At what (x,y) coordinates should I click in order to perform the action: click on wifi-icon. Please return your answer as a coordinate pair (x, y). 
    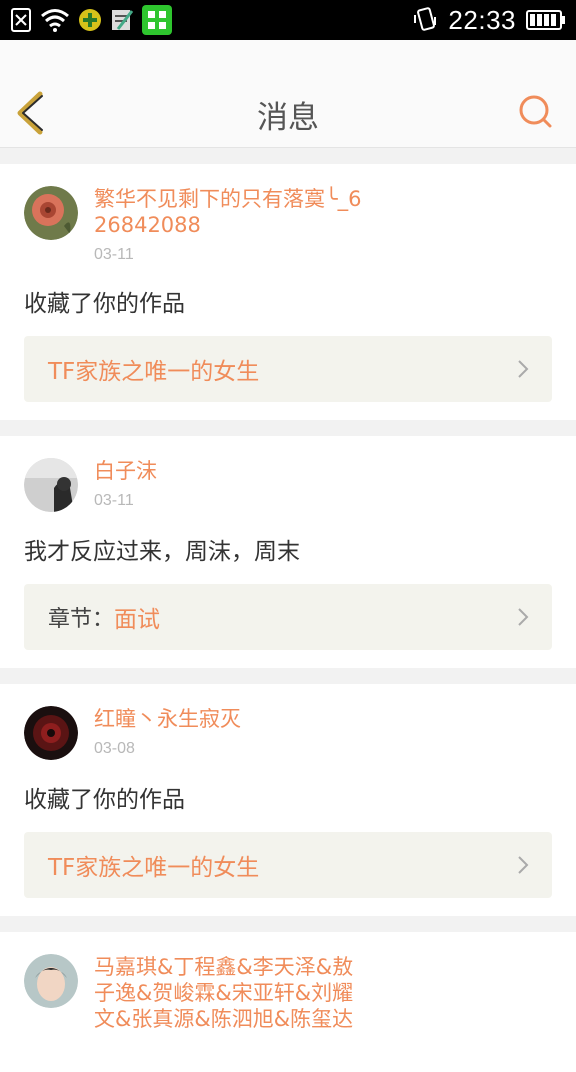
    Looking at the image, I should click on (55, 20).